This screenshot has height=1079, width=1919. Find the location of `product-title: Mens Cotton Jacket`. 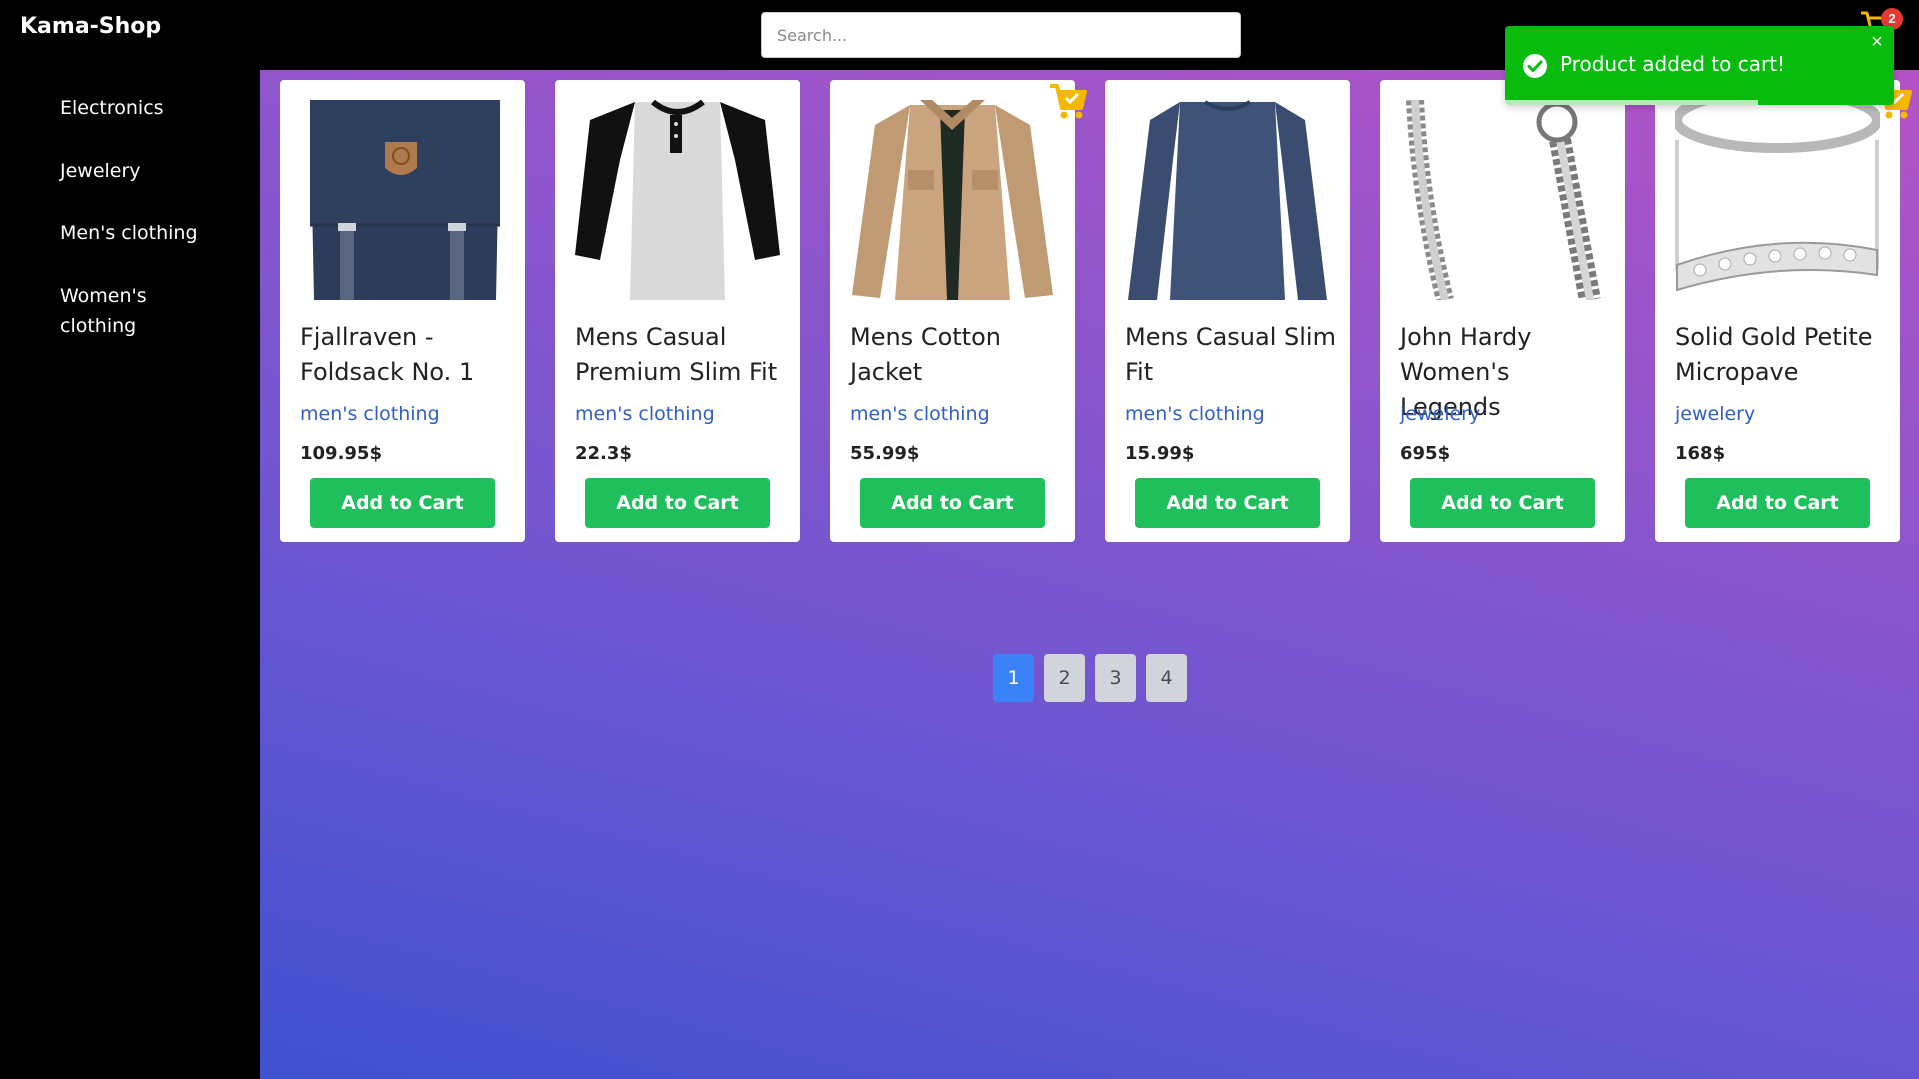

product-title: Mens Cotton Jacket is located at coordinates (957, 355).